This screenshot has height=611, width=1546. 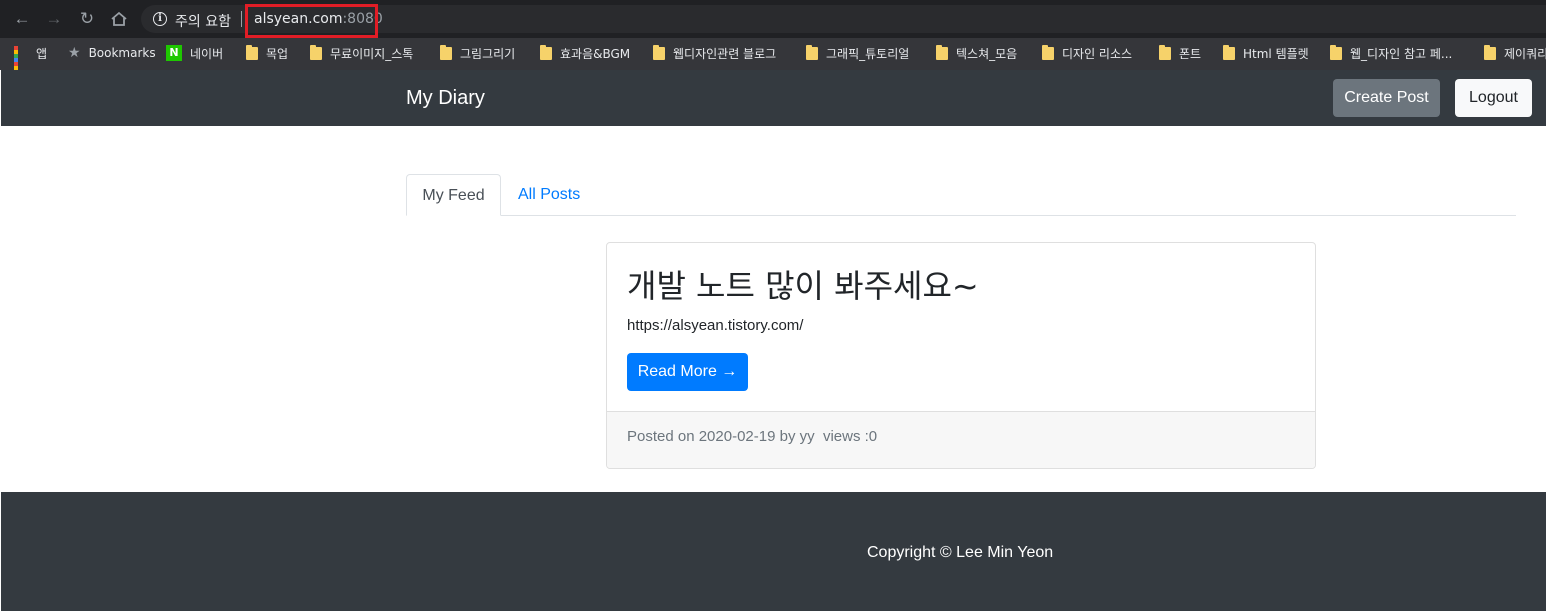 I want to click on bookmark-folder: 효과음&BGM, so click(x=585, y=53).